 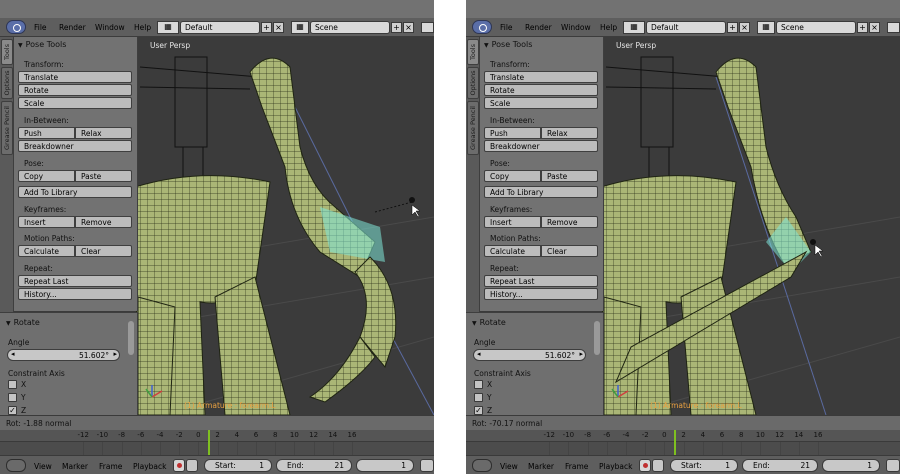 I want to click on frame-cursor, so click(x=209, y=442).